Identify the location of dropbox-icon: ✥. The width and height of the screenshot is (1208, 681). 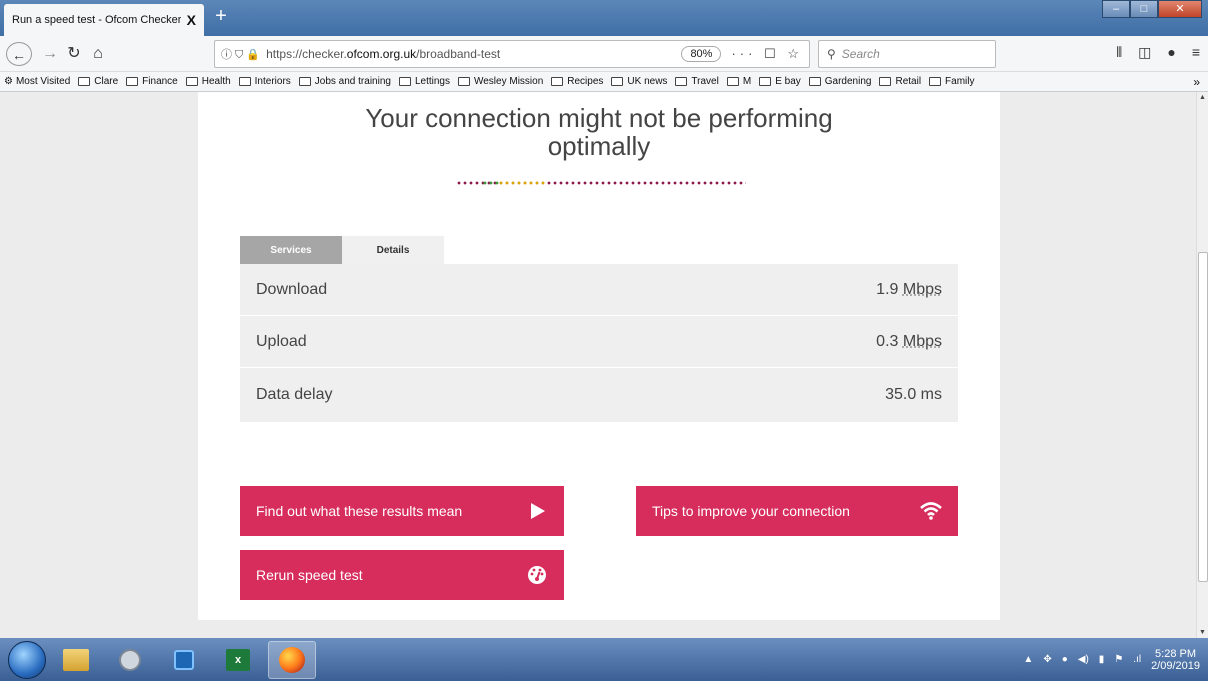
(1047, 659).